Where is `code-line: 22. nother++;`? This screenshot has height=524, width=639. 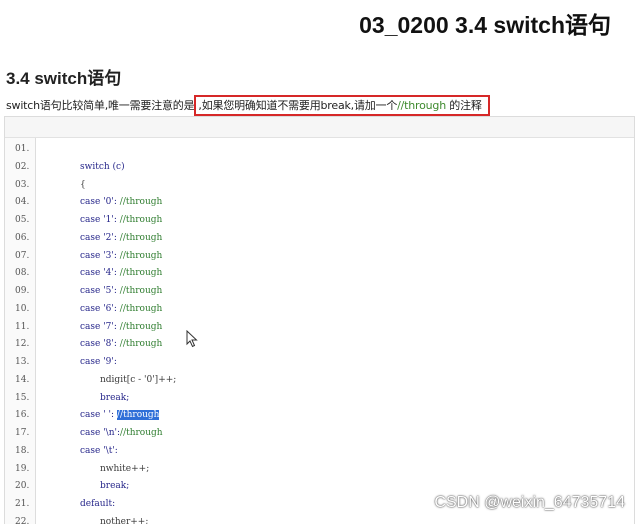
code-line: 22. nother++; is located at coordinates (319, 519).